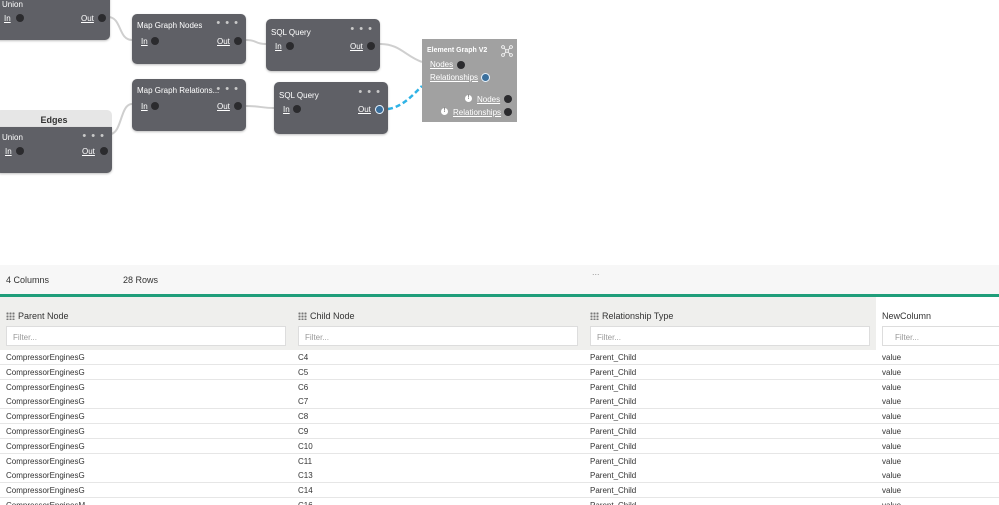  What do you see at coordinates (508, 112) in the screenshot?
I see `relationships-out-dot` at bounding box center [508, 112].